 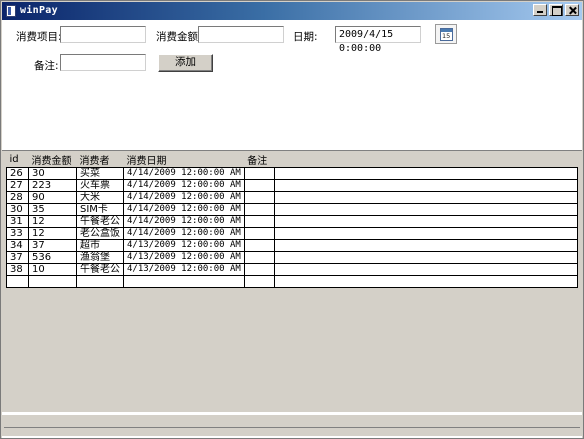 I want to click on table-row: 27 223 火车票 4/14/2009 12:00:00 AM, so click(x=292, y=185).